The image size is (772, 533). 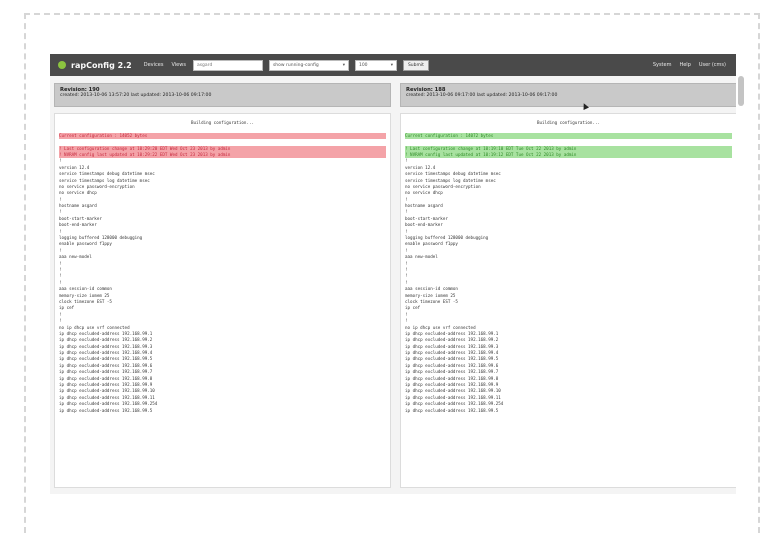 I want to click on device-search-input: asgard, so click(x=227, y=65).